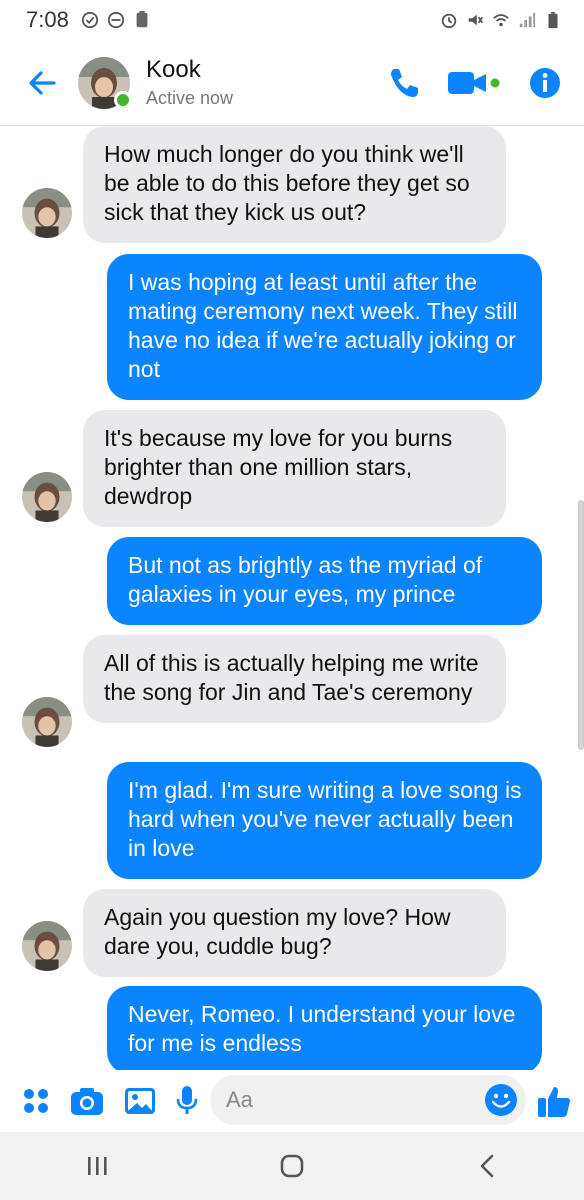  I want to click on apps-icon, so click(36, 1101).